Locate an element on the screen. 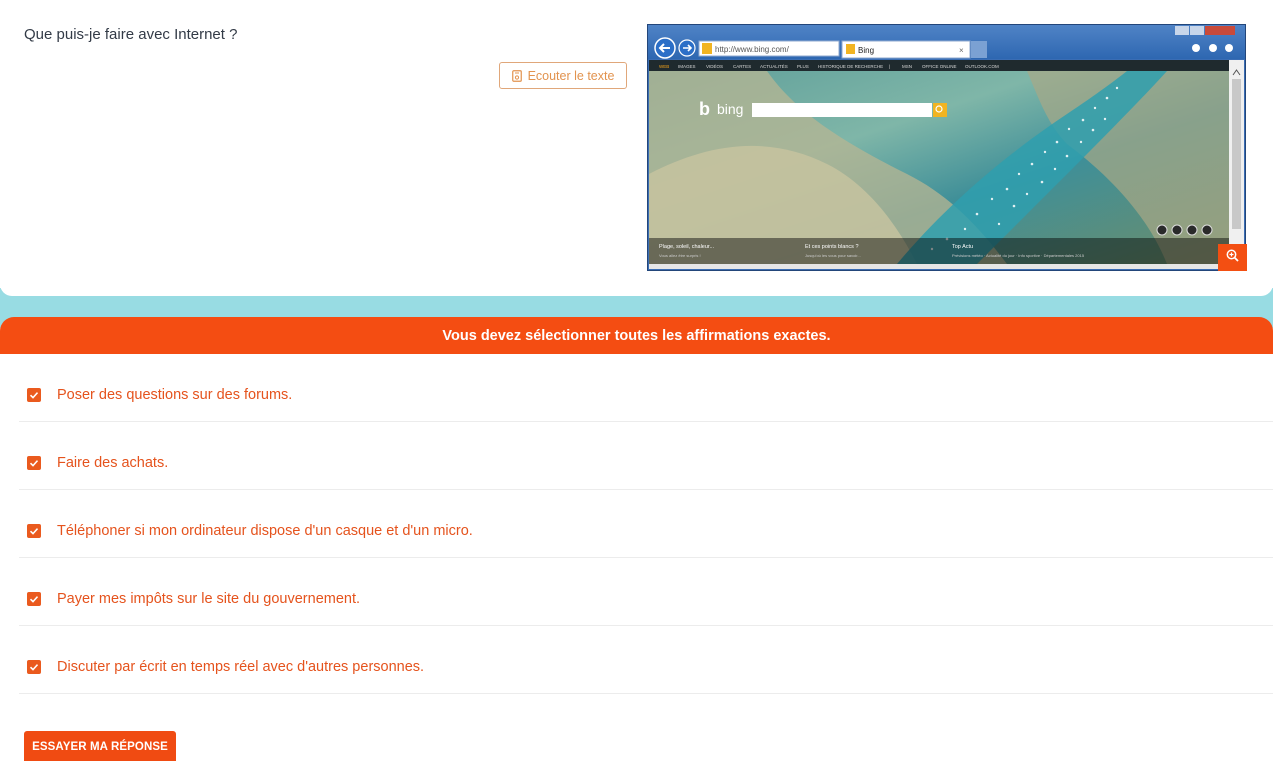  submit-answer-label: ESSAYER MA RÉPONSE is located at coordinates (100, 747).